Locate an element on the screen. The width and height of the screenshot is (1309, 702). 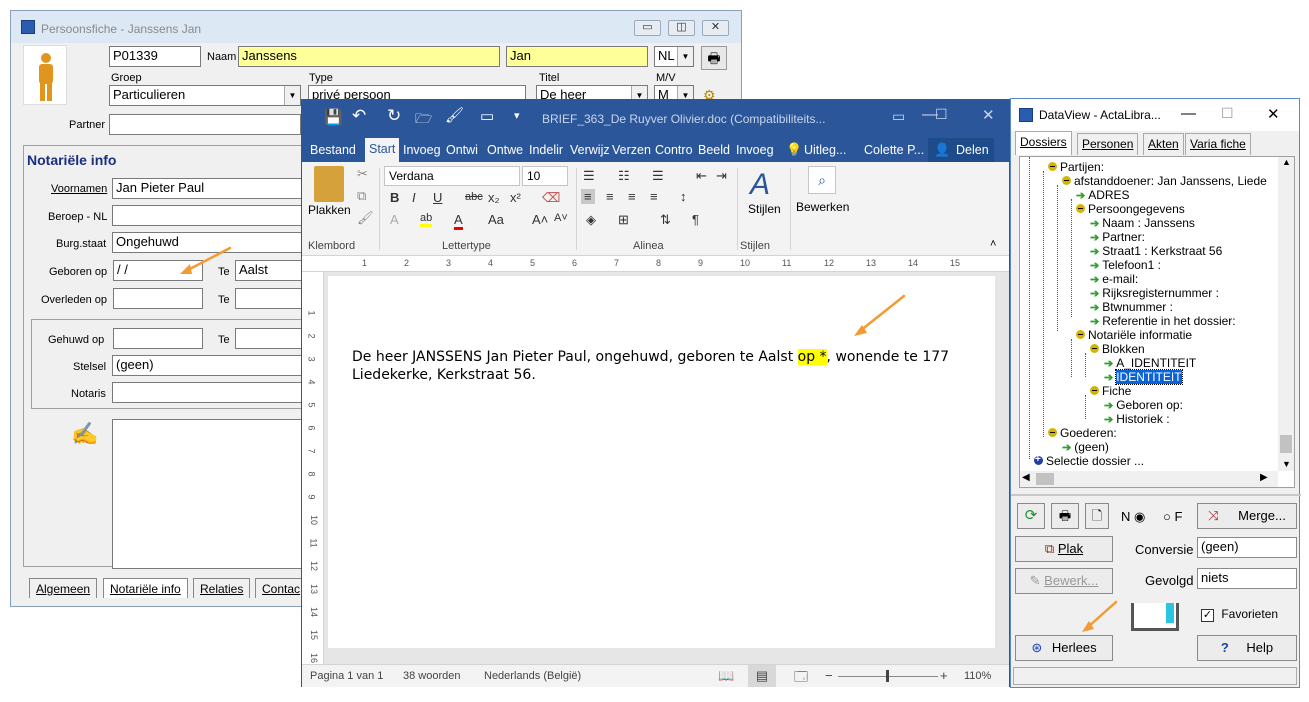
arrow-document-field is located at coordinates (882, 313).